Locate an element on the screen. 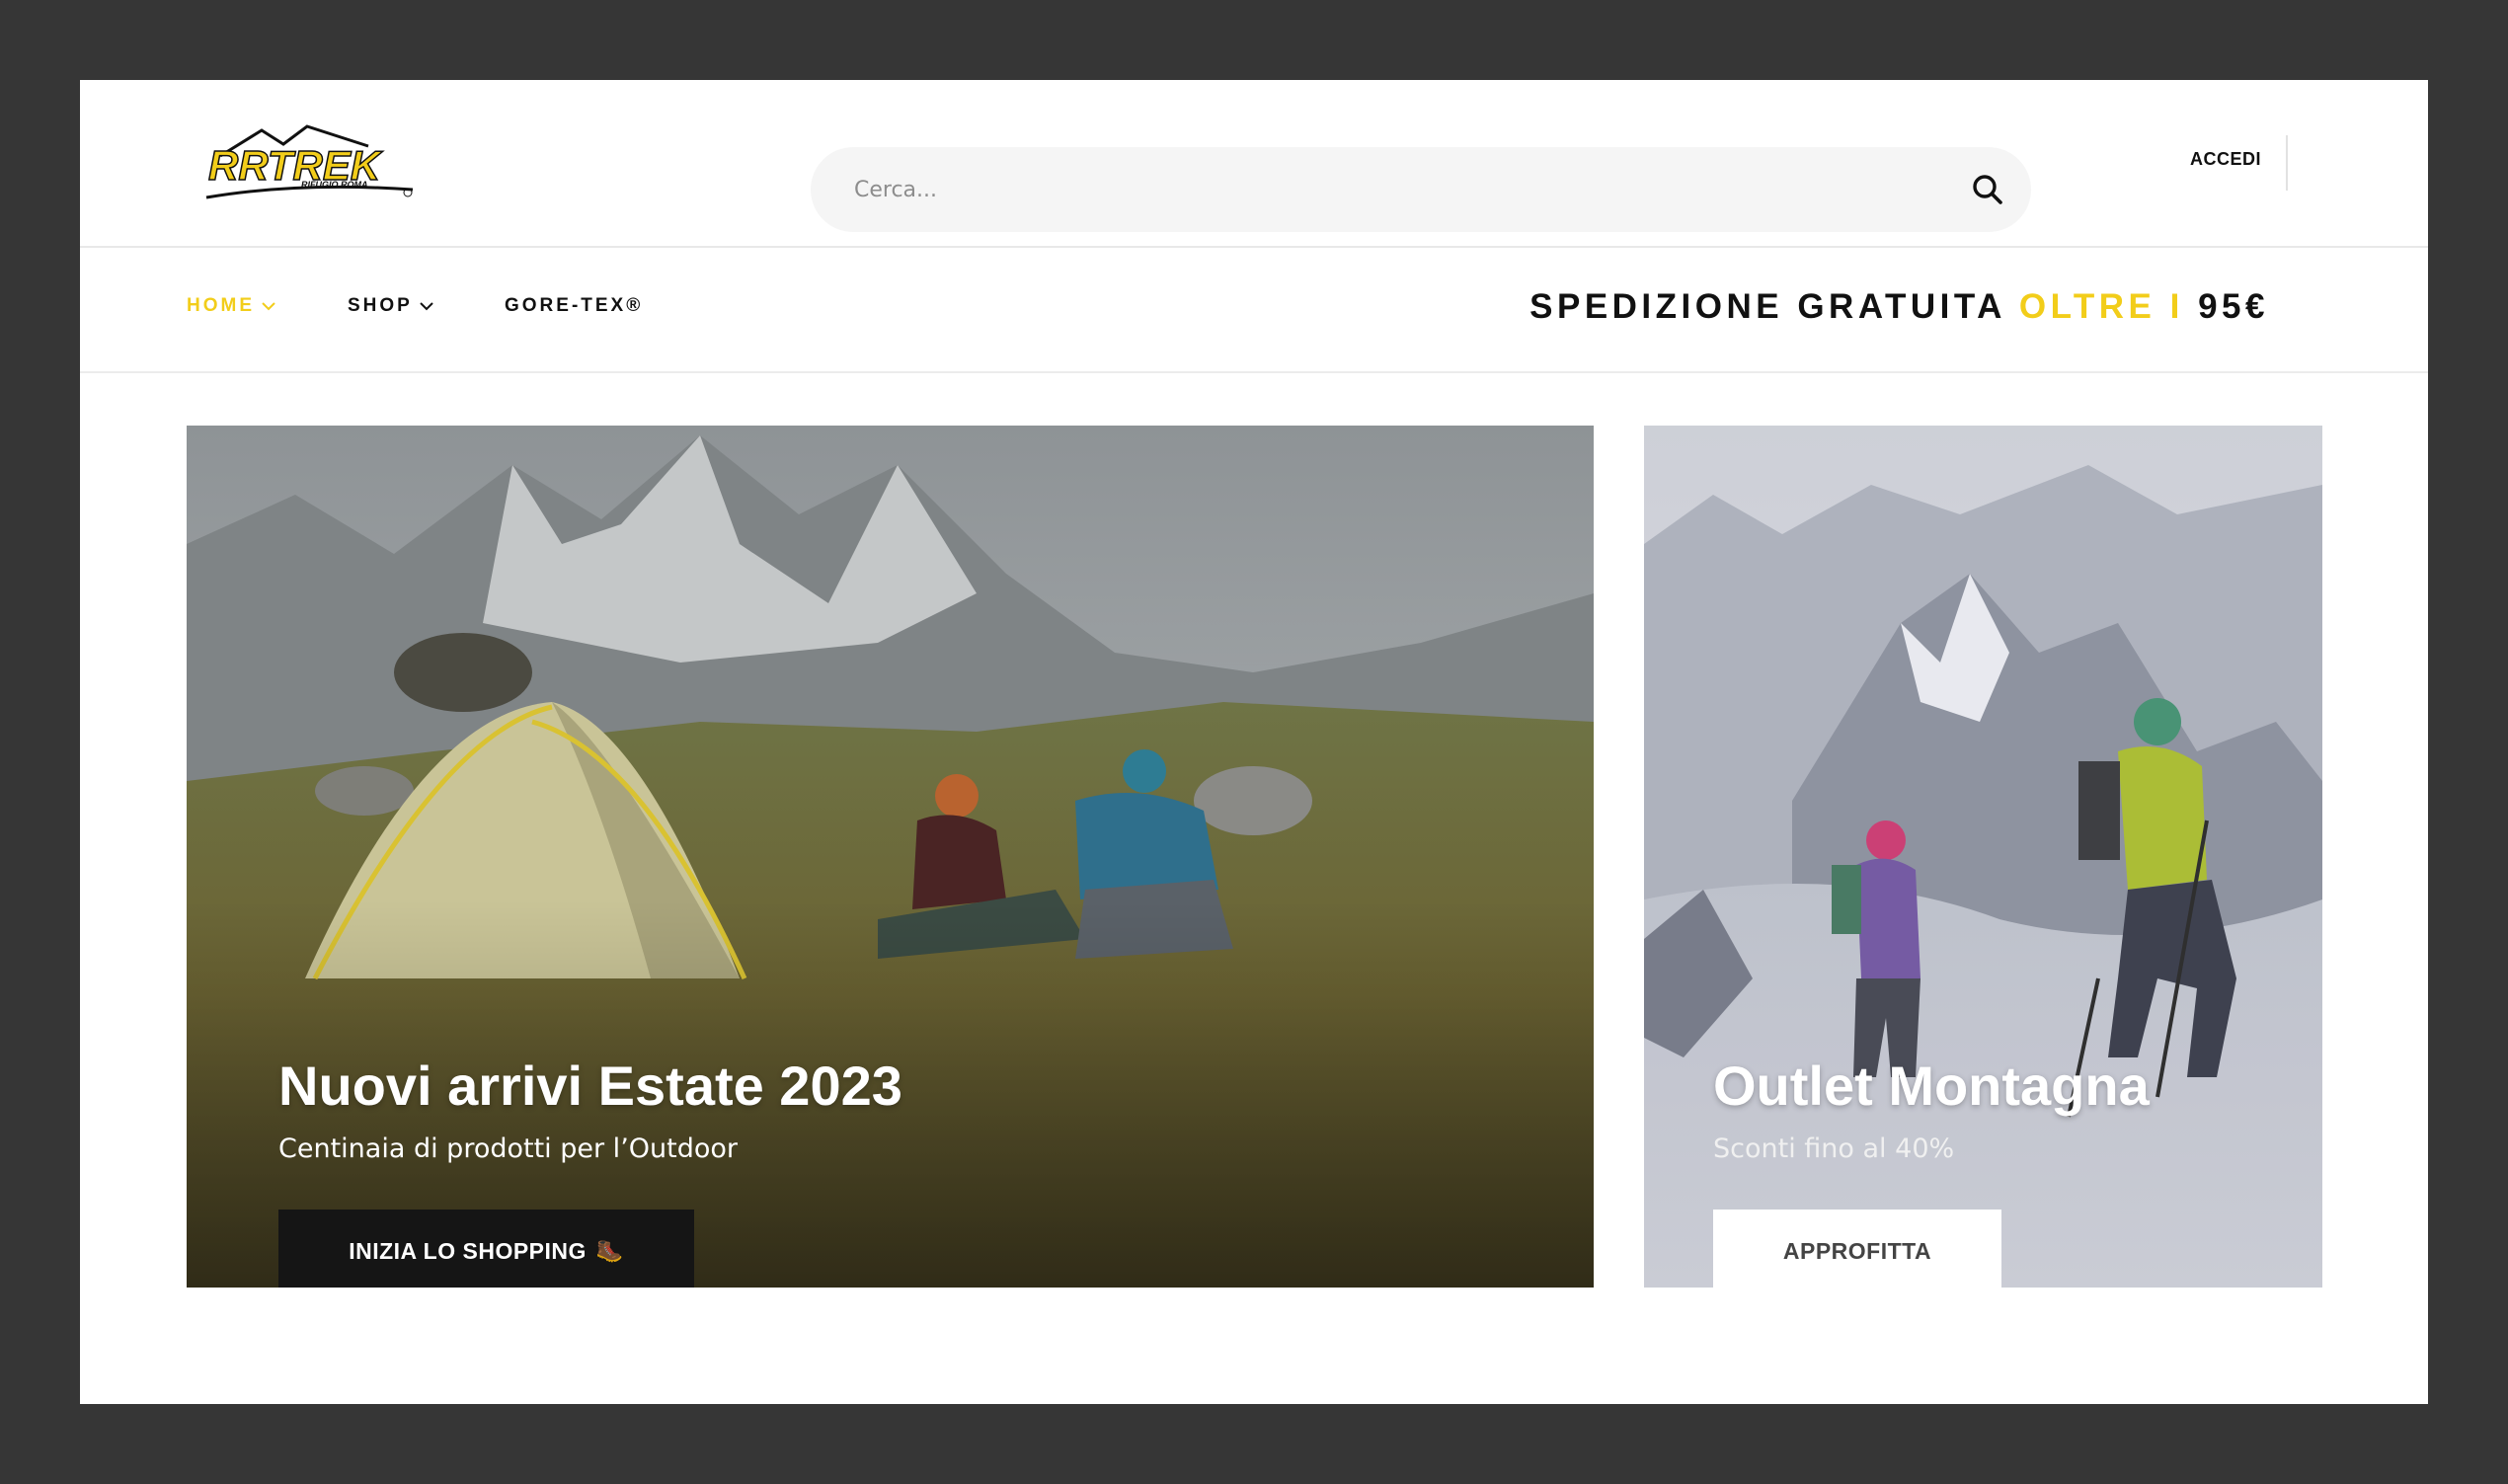 This screenshot has width=2508, height=1484. login-link: ACCEDI is located at coordinates (2225, 160).